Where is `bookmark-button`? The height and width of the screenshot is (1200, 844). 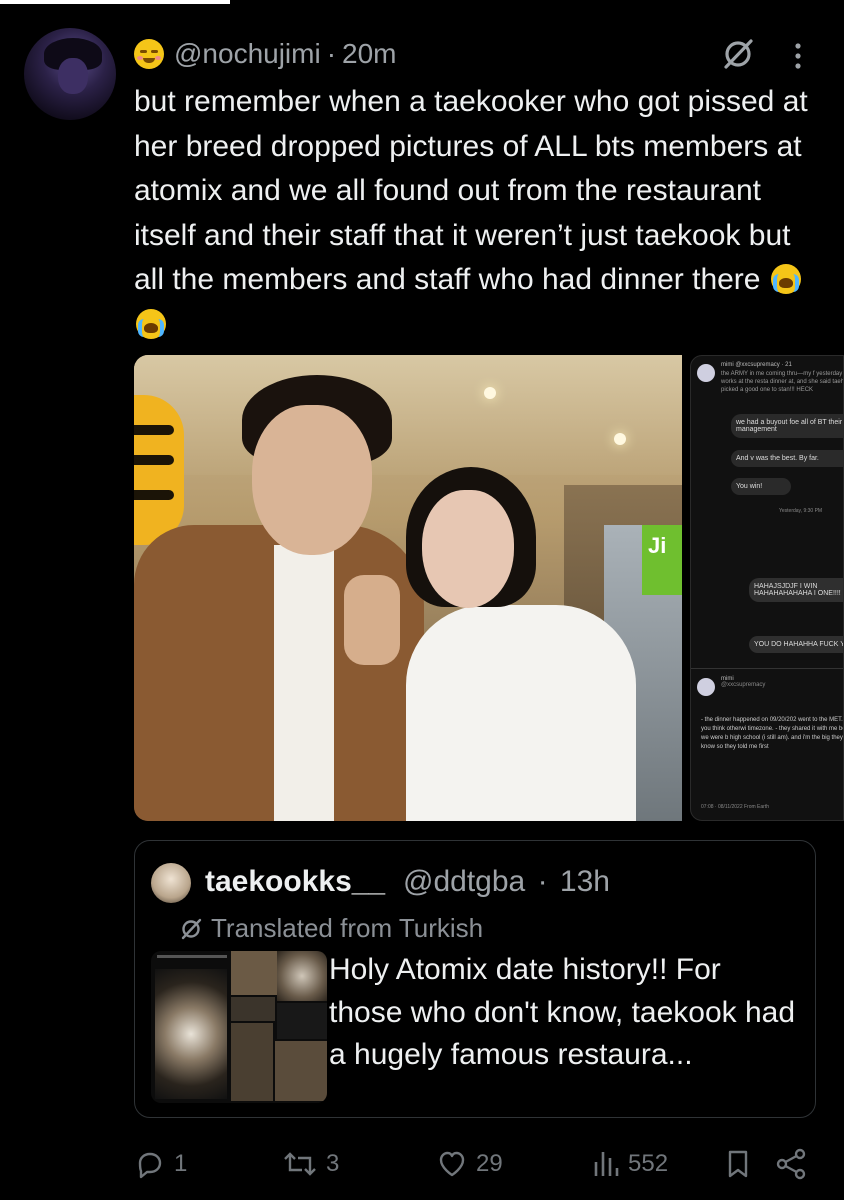 bookmark-button is located at coordinates (742, 1164).